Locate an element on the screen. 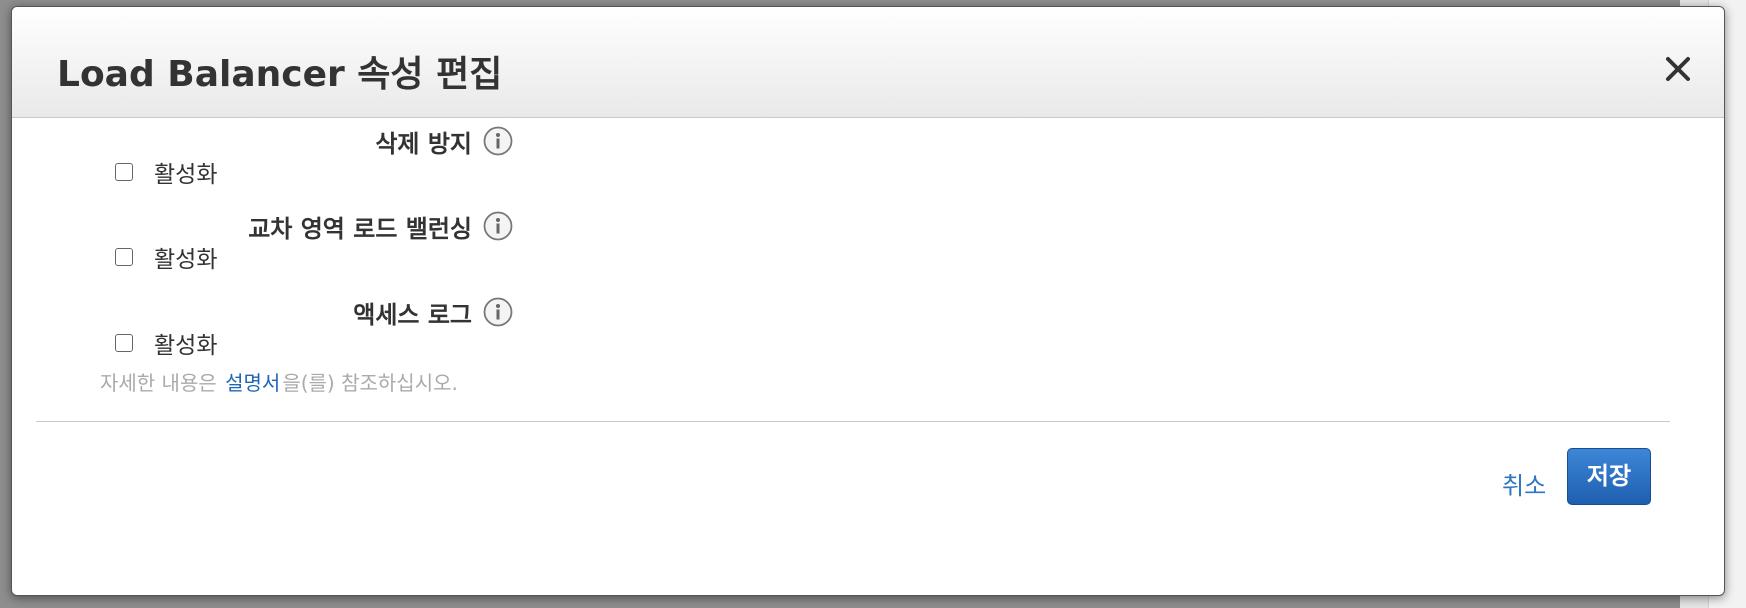  help-text: 자세한 내용은 설명서 을(를) 참조하십시오. is located at coordinates (279, 381).